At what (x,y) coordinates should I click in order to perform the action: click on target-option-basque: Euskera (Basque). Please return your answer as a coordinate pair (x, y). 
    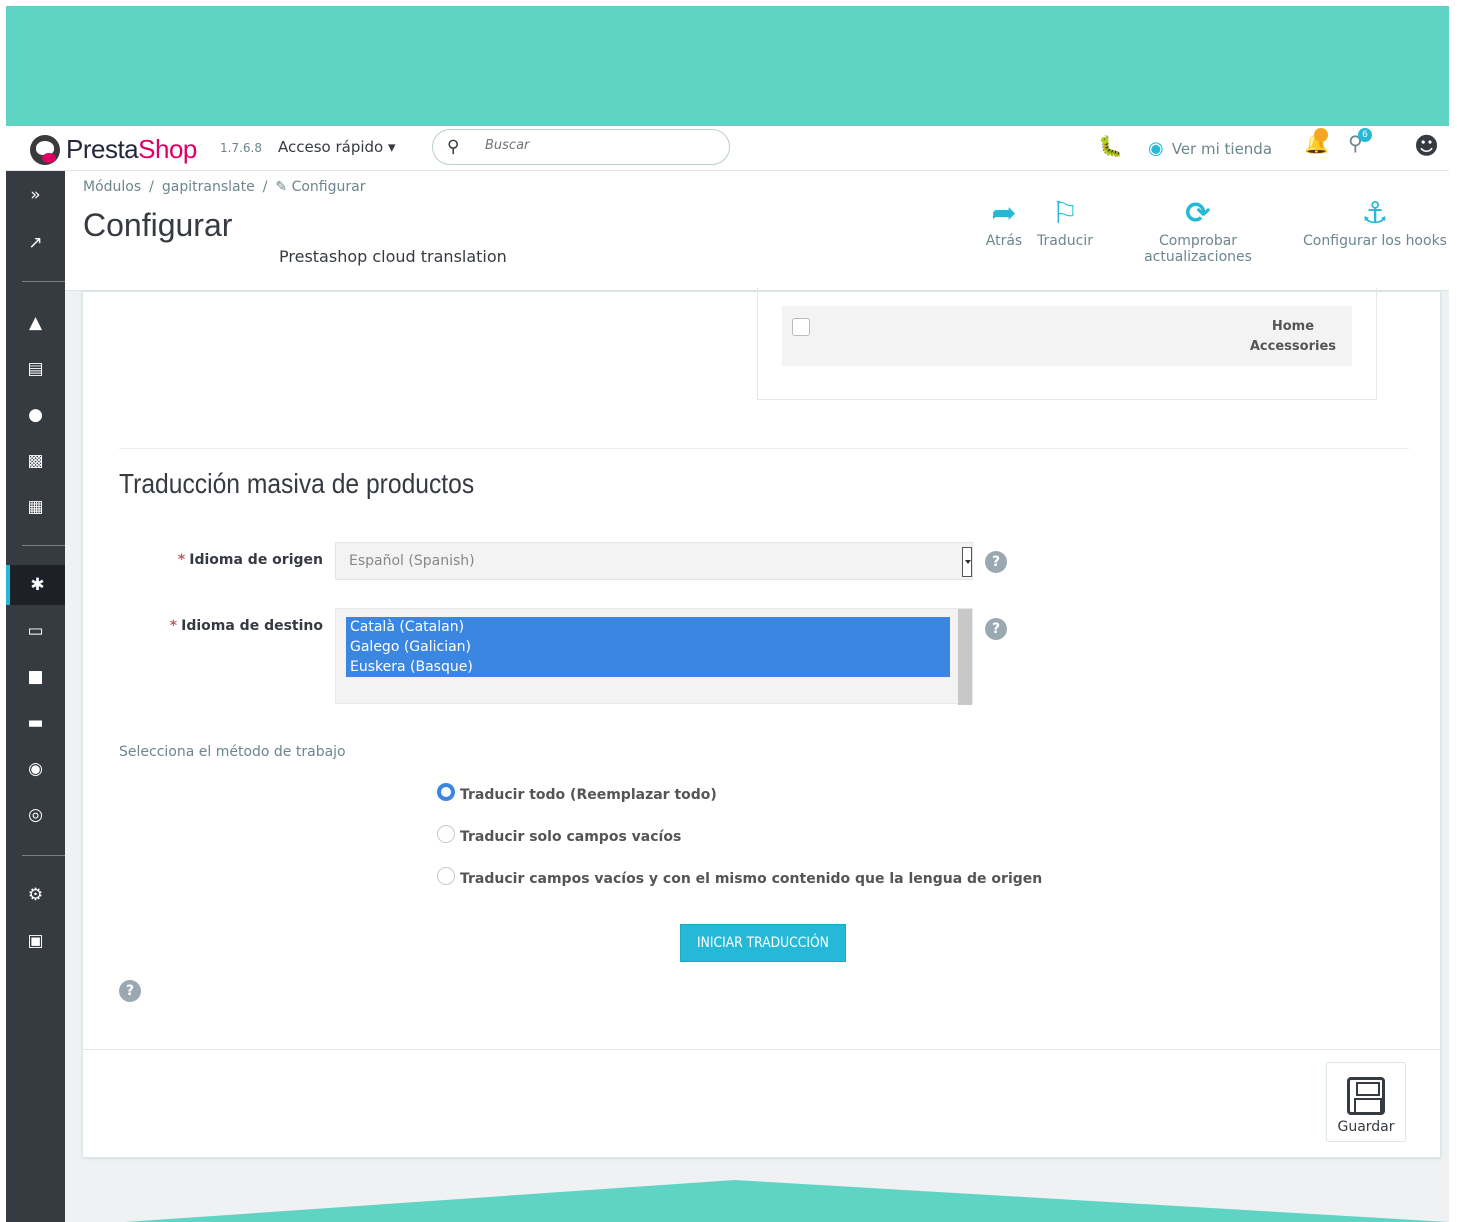
    Looking at the image, I should click on (648, 667).